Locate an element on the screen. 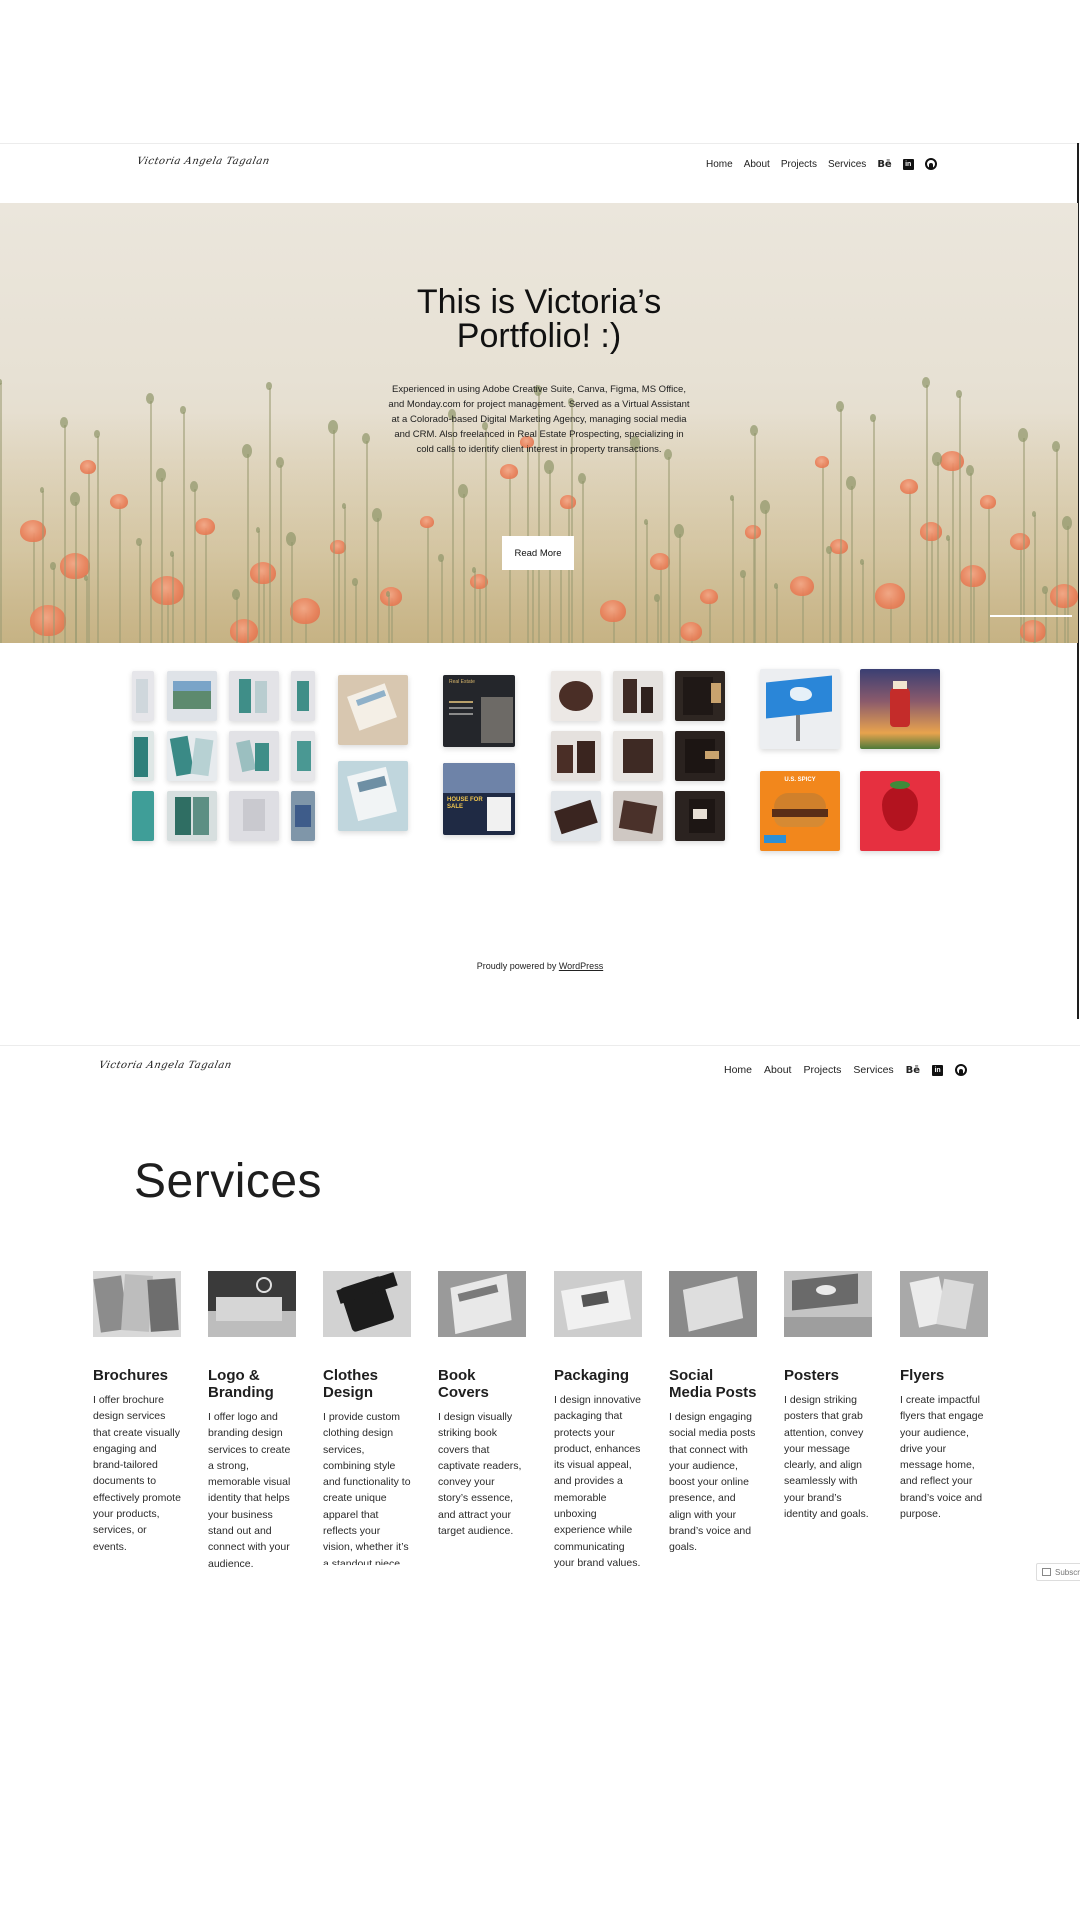 The width and height of the screenshot is (1080, 1920). service-image-logo-branding is located at coordinates (252, 1304).